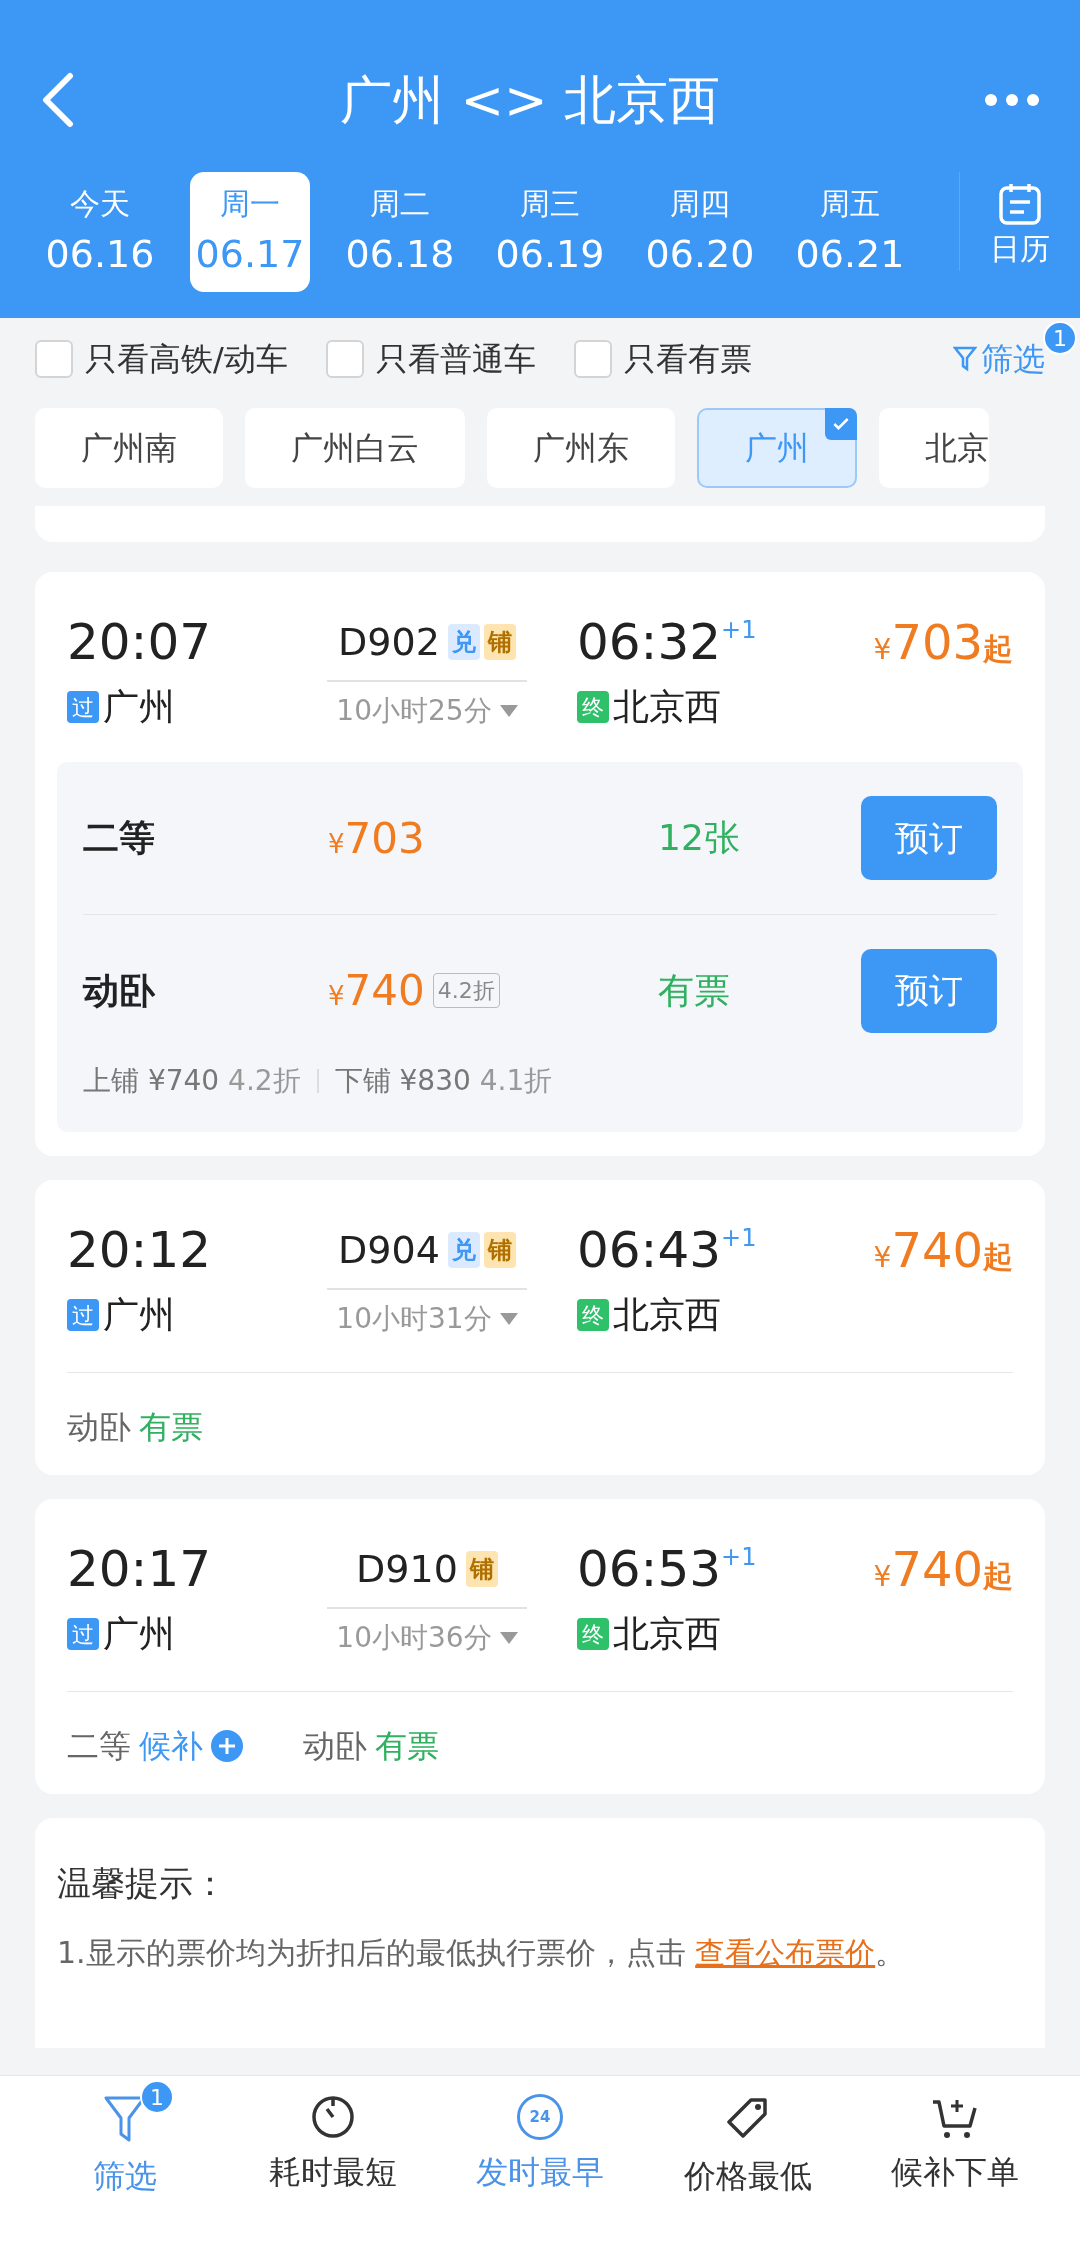 Image resolution: width=1080 pixels, height=2247 pixels. What do you see at coordinates (700, 232) in the screenshot?
I see `date-tab: 周四 06.20` at bounding box center [700, 232].